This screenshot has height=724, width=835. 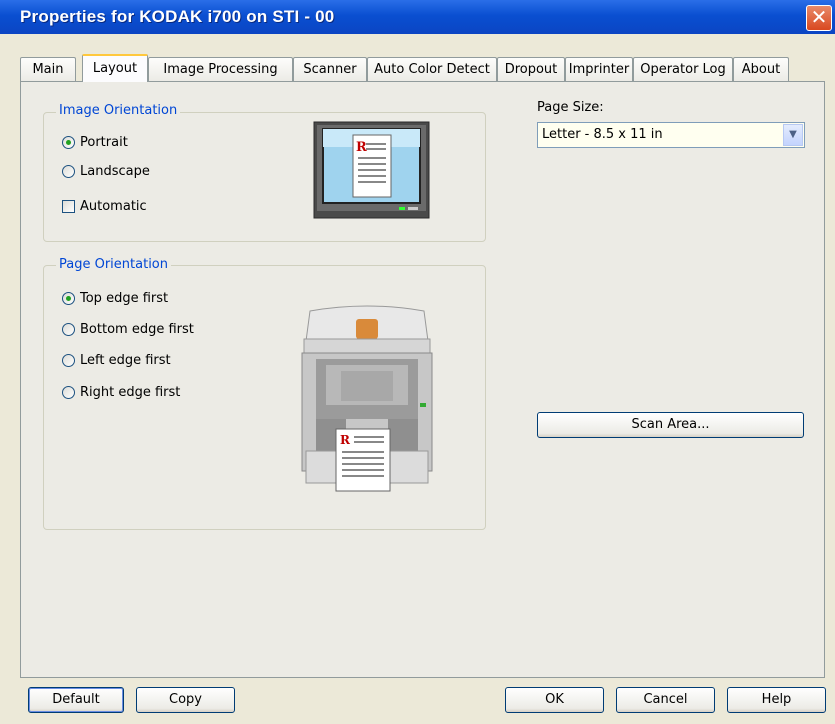 What do you see at coordinates (361, 147) in the screenshot?
I see `preview-doc-letter: R` at bounding box center [361, 147].